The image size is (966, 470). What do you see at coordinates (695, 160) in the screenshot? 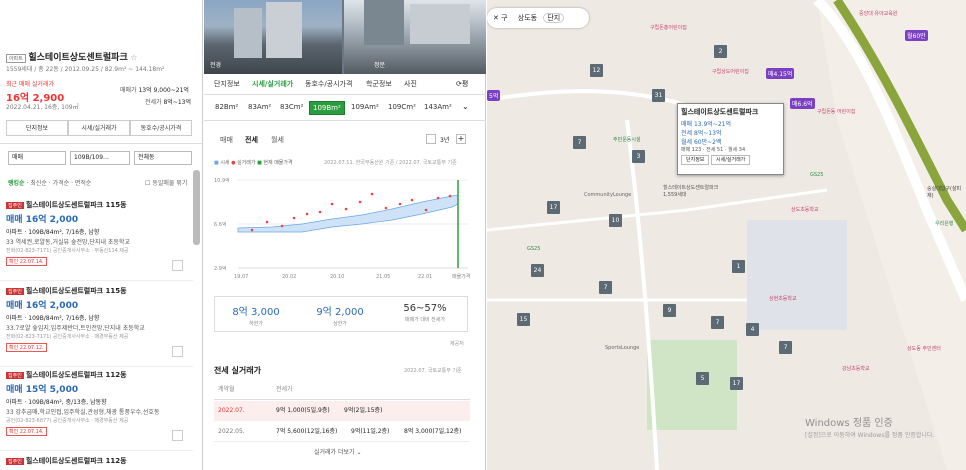
I see `popup-info-button: 단지정보` at bounding box center [695, 160].